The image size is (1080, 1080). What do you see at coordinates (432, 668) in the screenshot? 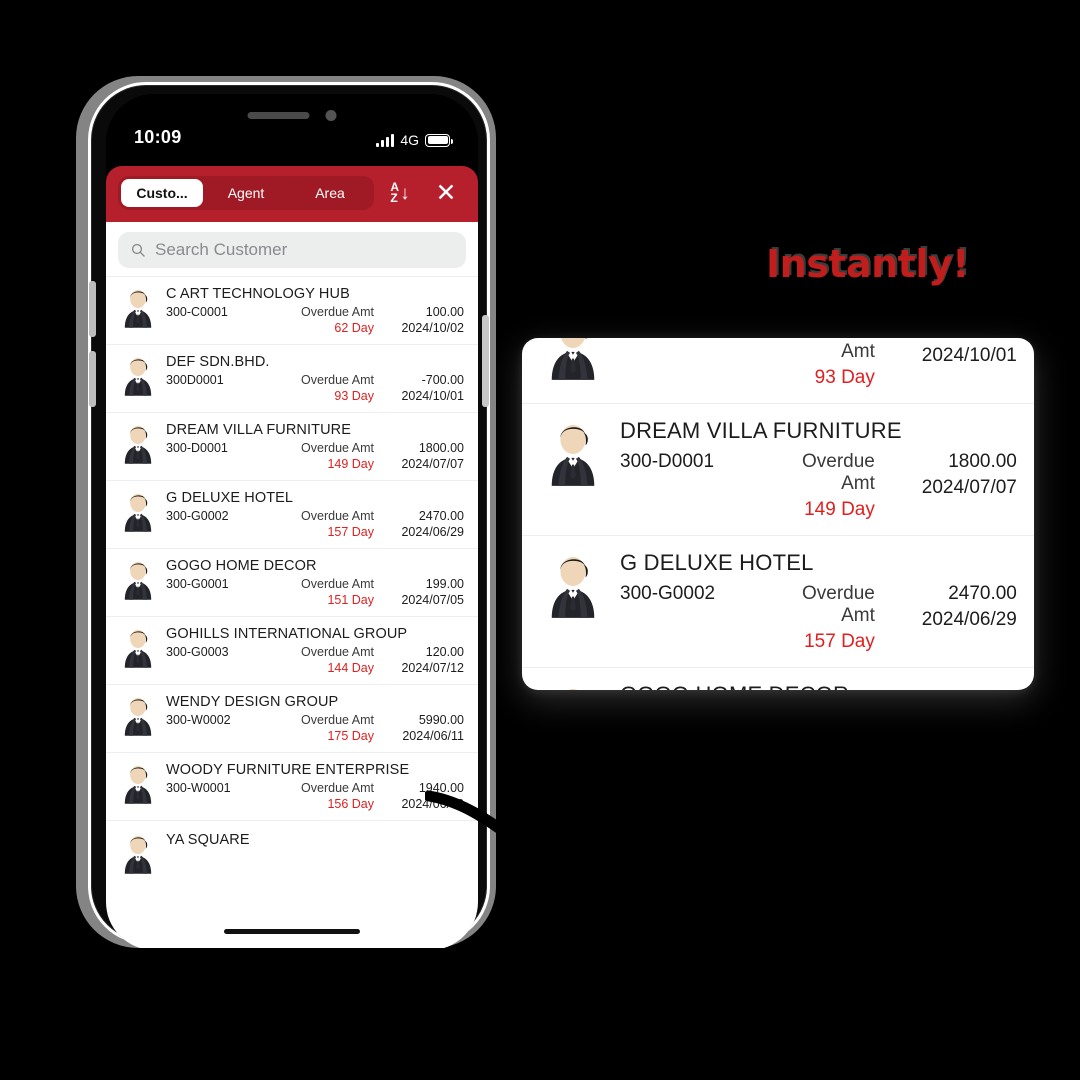
I see `overdue-date: 2024/07/12` at bounding box center [432, 668].